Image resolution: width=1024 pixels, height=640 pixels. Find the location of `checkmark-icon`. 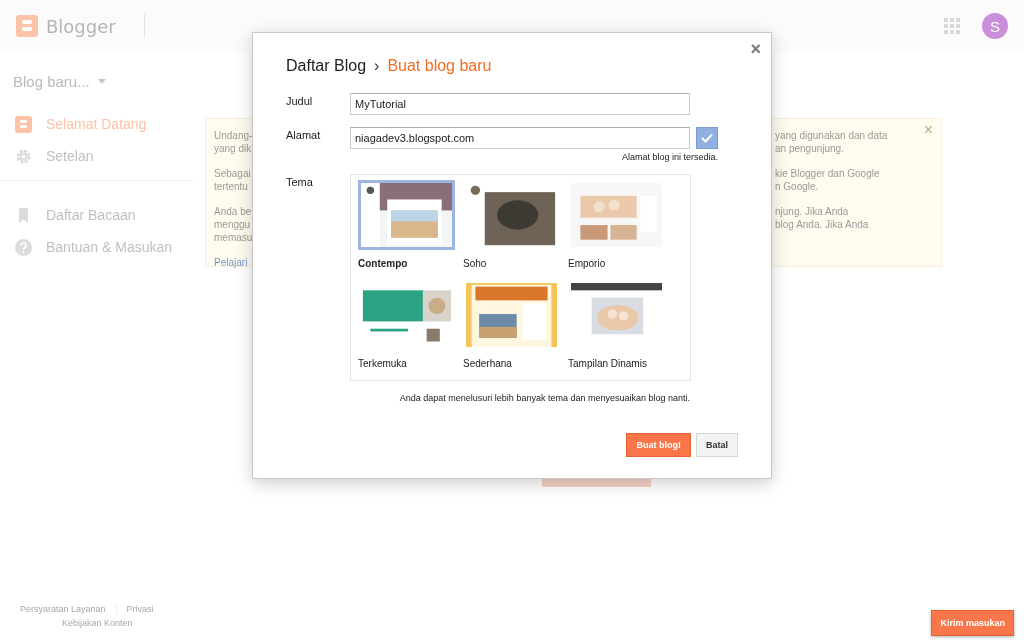

checkmark-icon is located at coordinates (707, 138).